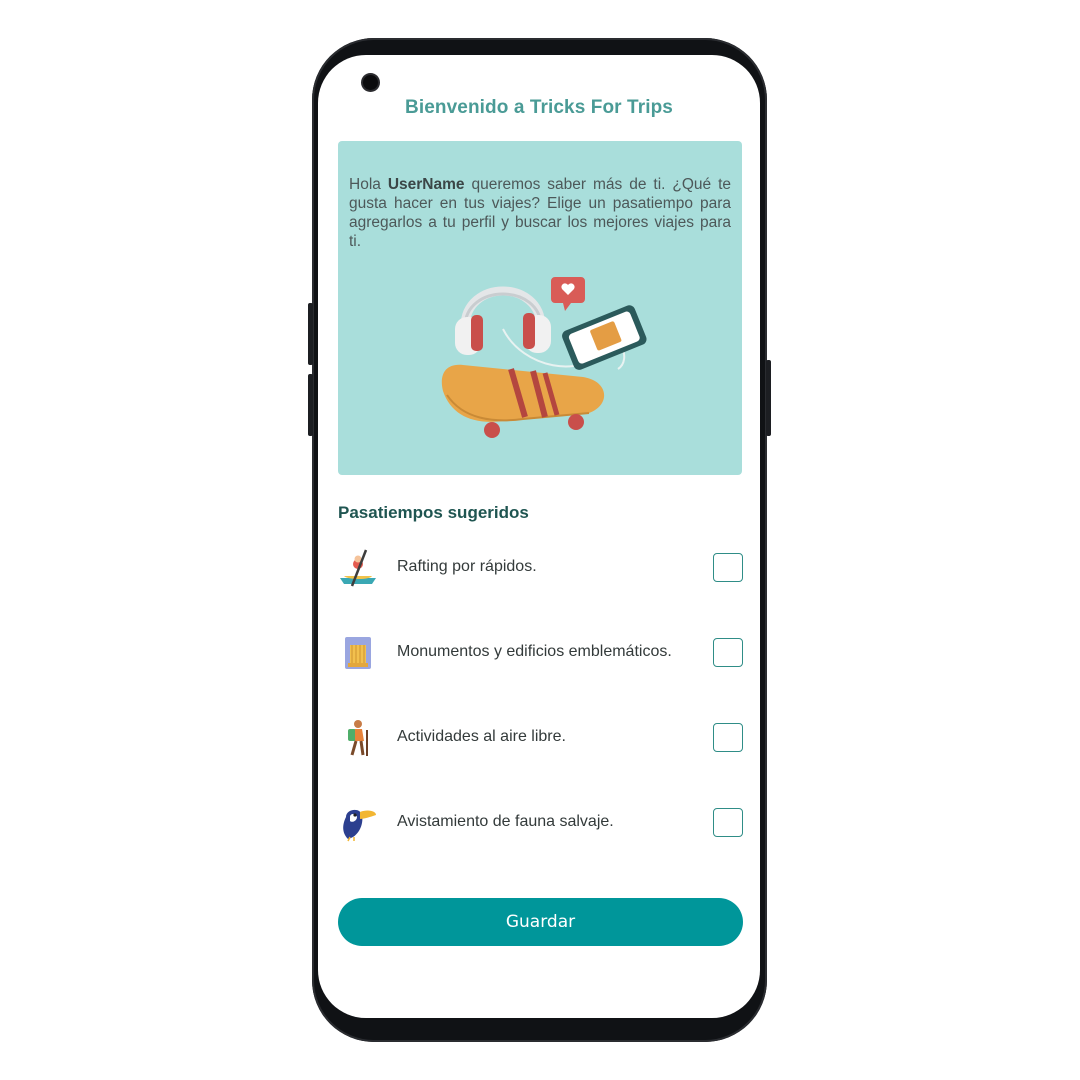  Describe the element at coordinates (505, 821) in the screenshot. I see `item-label: Avistamiento de fauna salvaje.` at that location.